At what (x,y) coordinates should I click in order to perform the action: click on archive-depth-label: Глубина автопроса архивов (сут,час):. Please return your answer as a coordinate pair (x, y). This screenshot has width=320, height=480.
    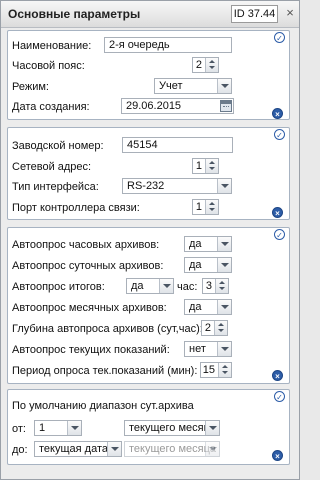
    Looking at the image, I should click on (107, 329).